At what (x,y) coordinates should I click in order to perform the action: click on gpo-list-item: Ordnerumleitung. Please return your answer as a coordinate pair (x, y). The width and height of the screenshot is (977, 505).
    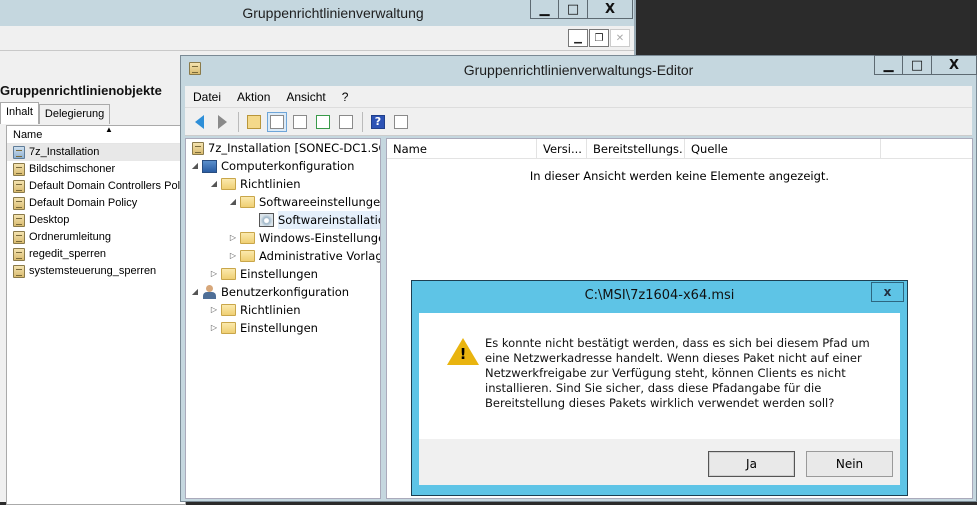
    Looking at the image, I should click on (96, 237).